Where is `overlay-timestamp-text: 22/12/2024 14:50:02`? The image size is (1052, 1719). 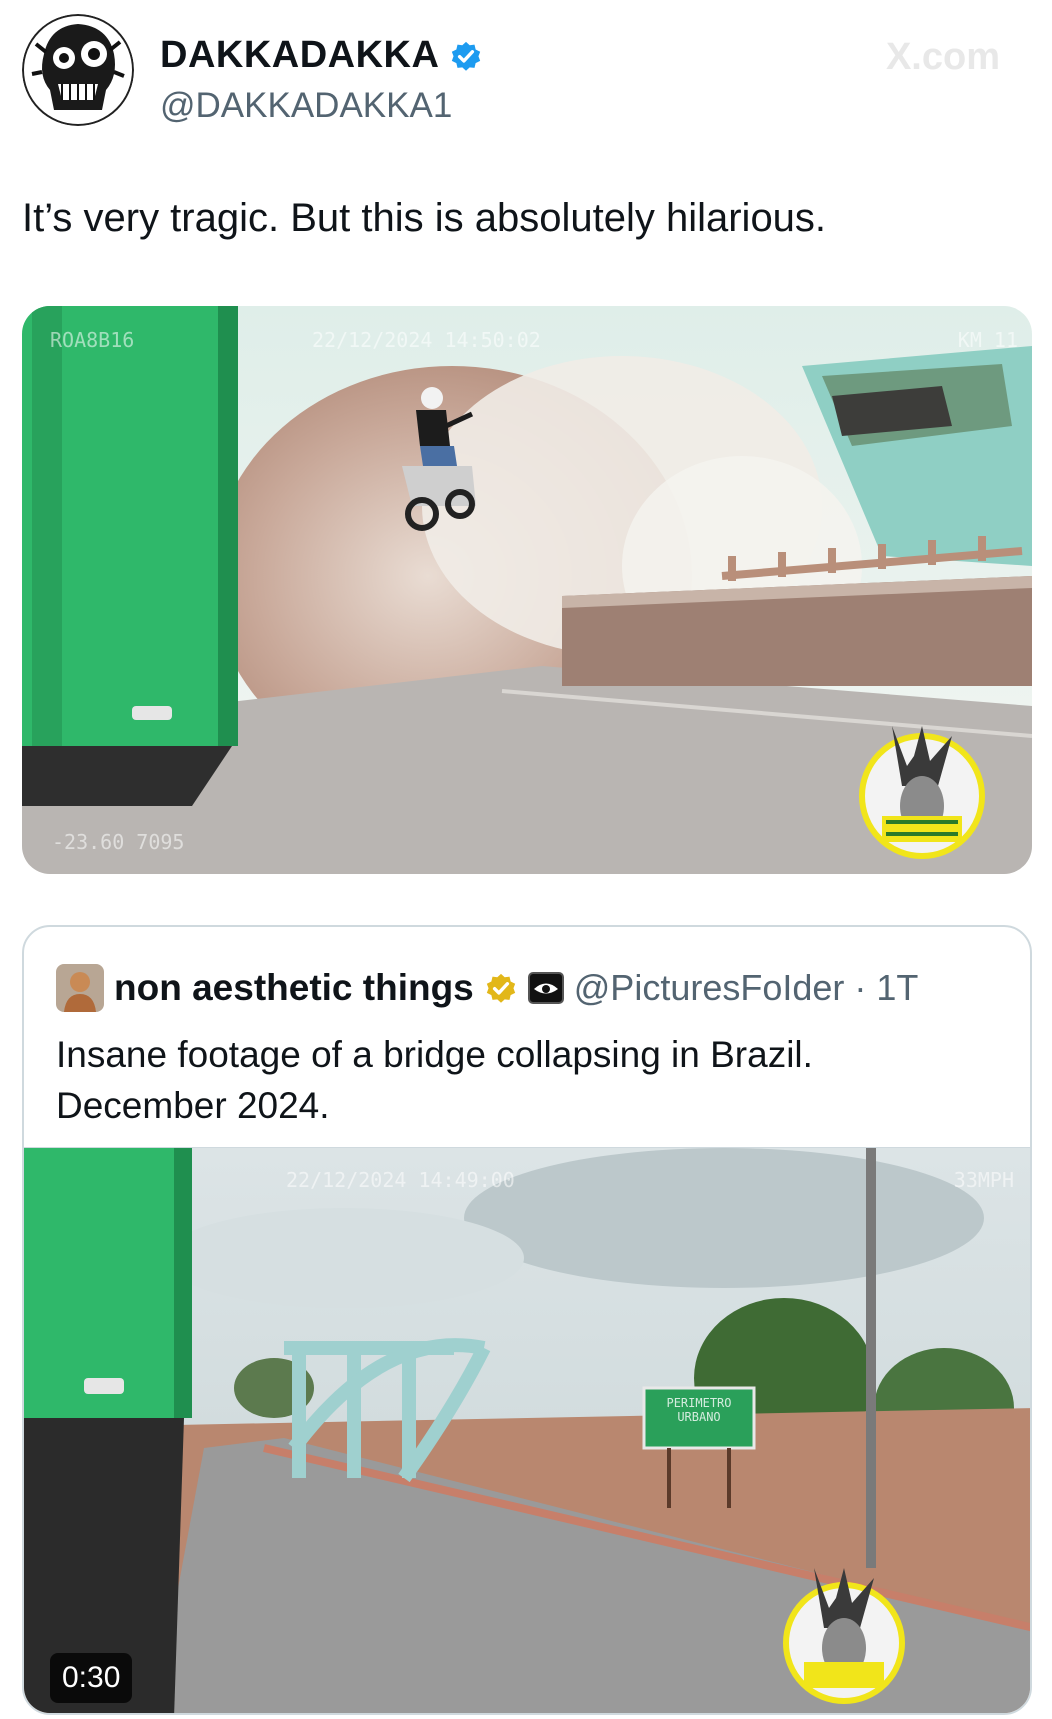 overlay-timestamp-text: 22/12/2024 14:50:02 is located at coordinates (426, 340).